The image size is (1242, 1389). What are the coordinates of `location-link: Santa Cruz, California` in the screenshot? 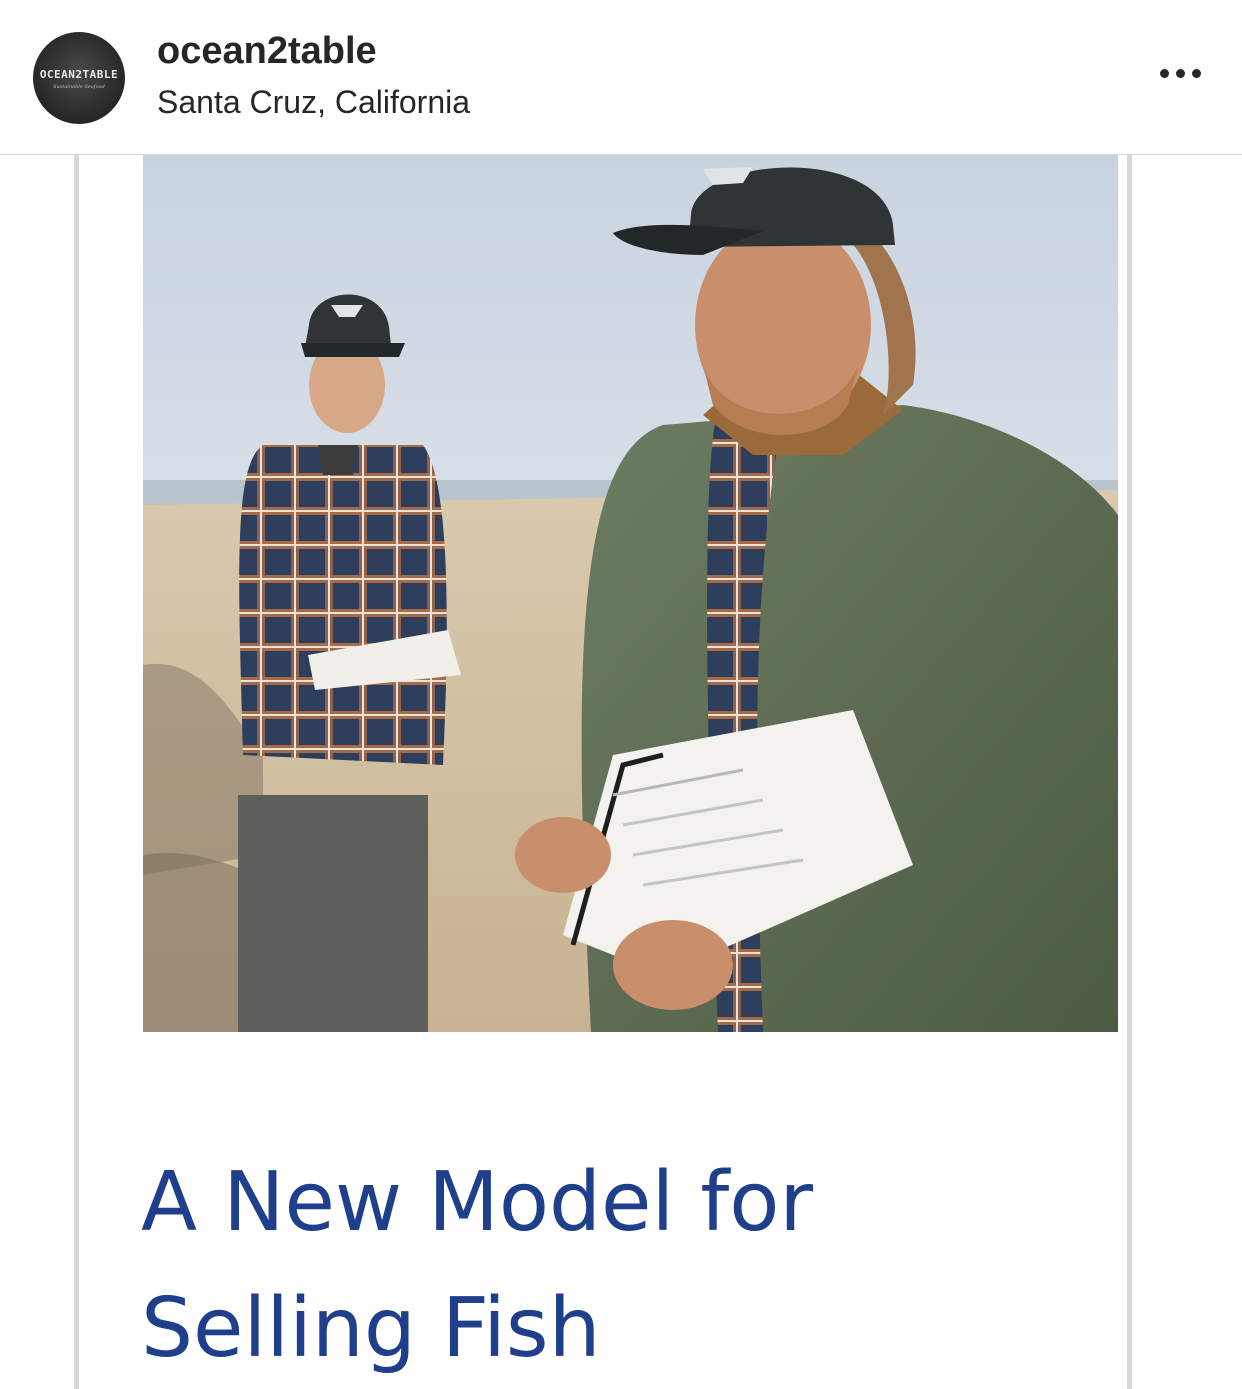 It's located at (313, 102).